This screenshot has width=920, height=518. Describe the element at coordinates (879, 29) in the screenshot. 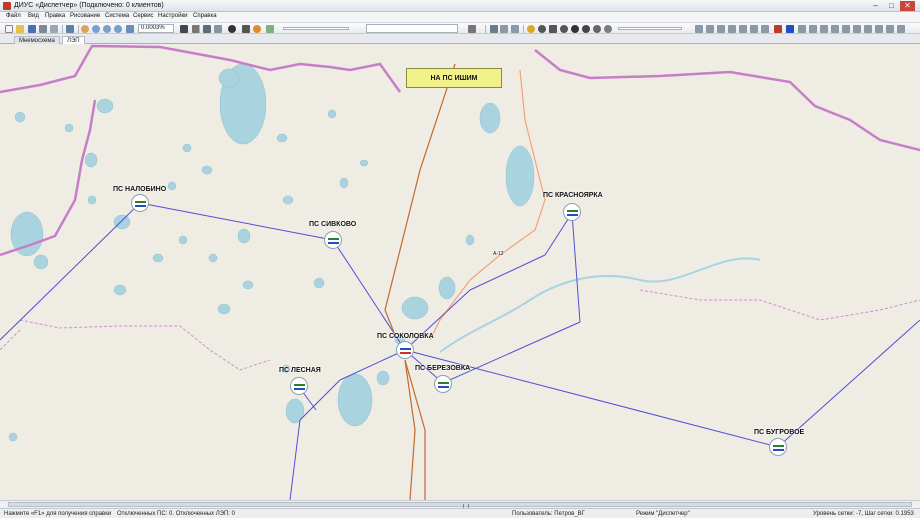

I see `send-back-icon` at that location.